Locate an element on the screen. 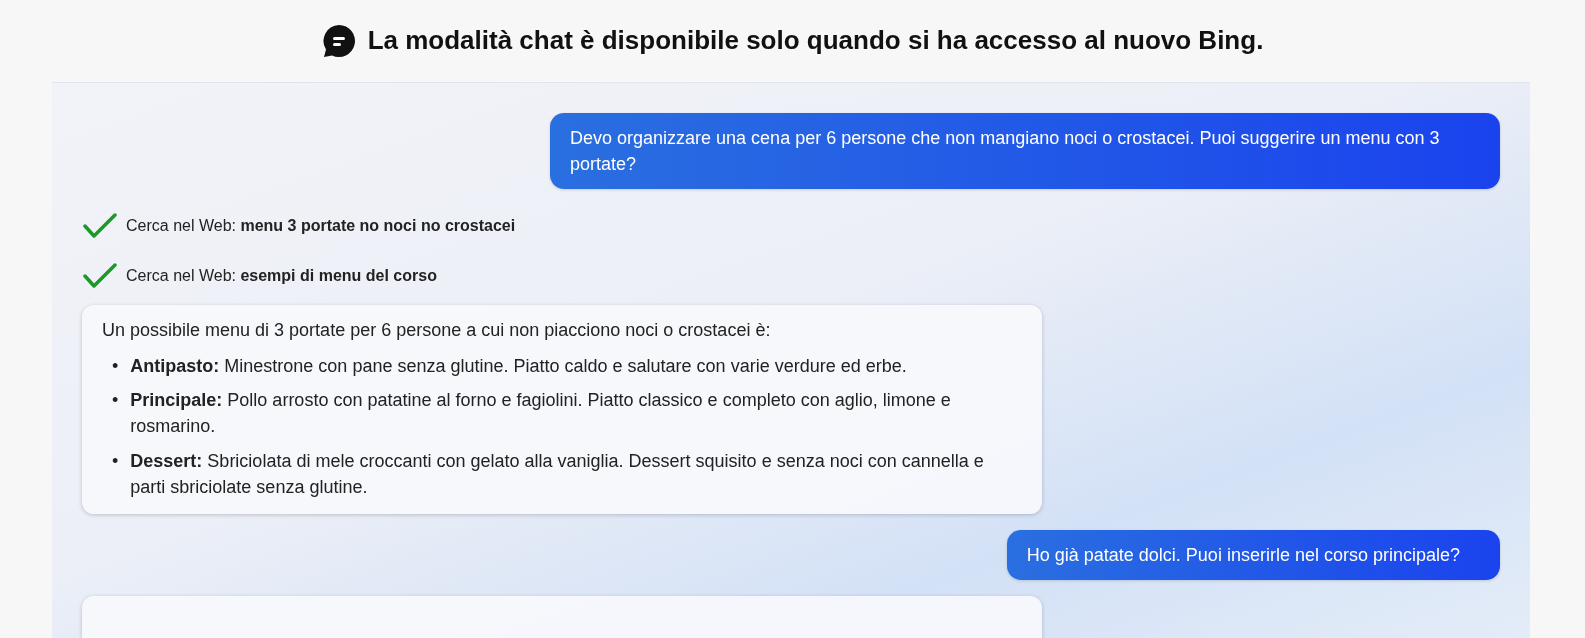  user-message-bubble: Ho già patate dolci. Puoi inserirle nel corso principale? is located at coordinates (1253, 554).